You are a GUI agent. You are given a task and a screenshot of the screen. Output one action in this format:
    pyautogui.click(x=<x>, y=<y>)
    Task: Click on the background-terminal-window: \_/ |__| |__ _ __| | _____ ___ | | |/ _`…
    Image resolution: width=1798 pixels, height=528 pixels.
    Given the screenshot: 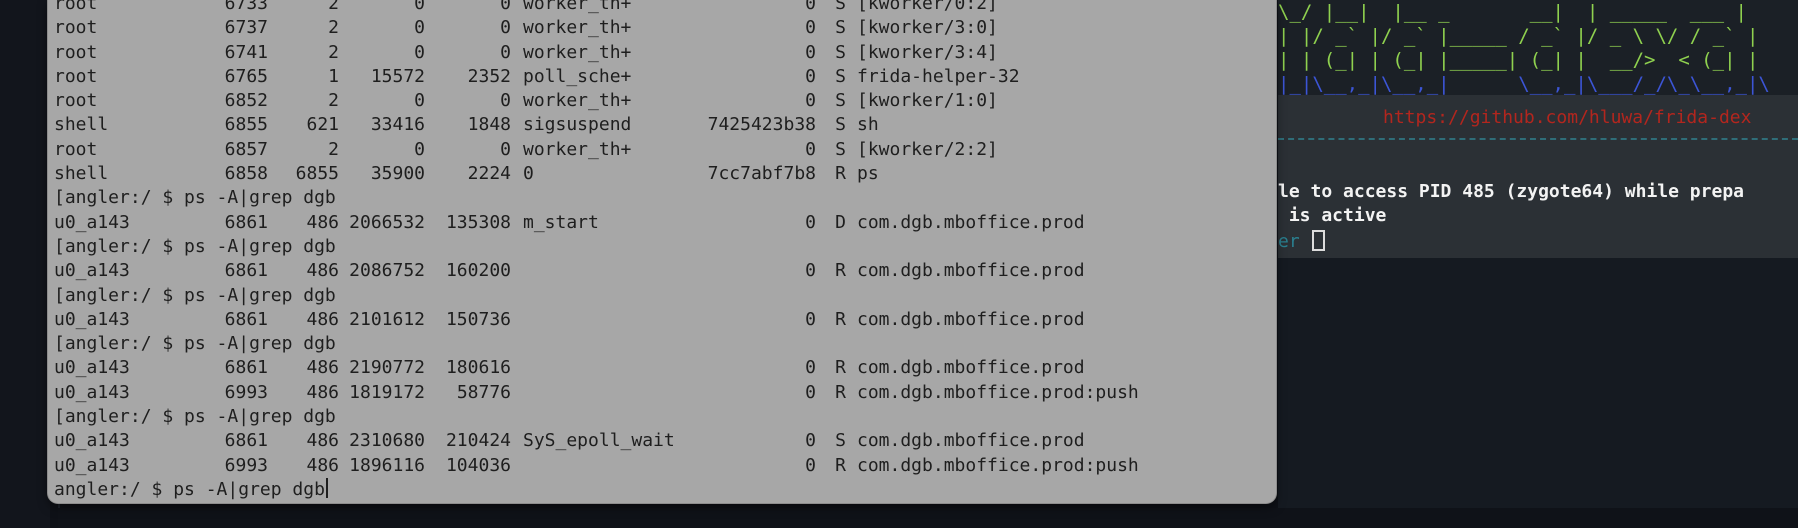 What is the action you would take?
    pyautogui.click(x=1538, y=129)
    